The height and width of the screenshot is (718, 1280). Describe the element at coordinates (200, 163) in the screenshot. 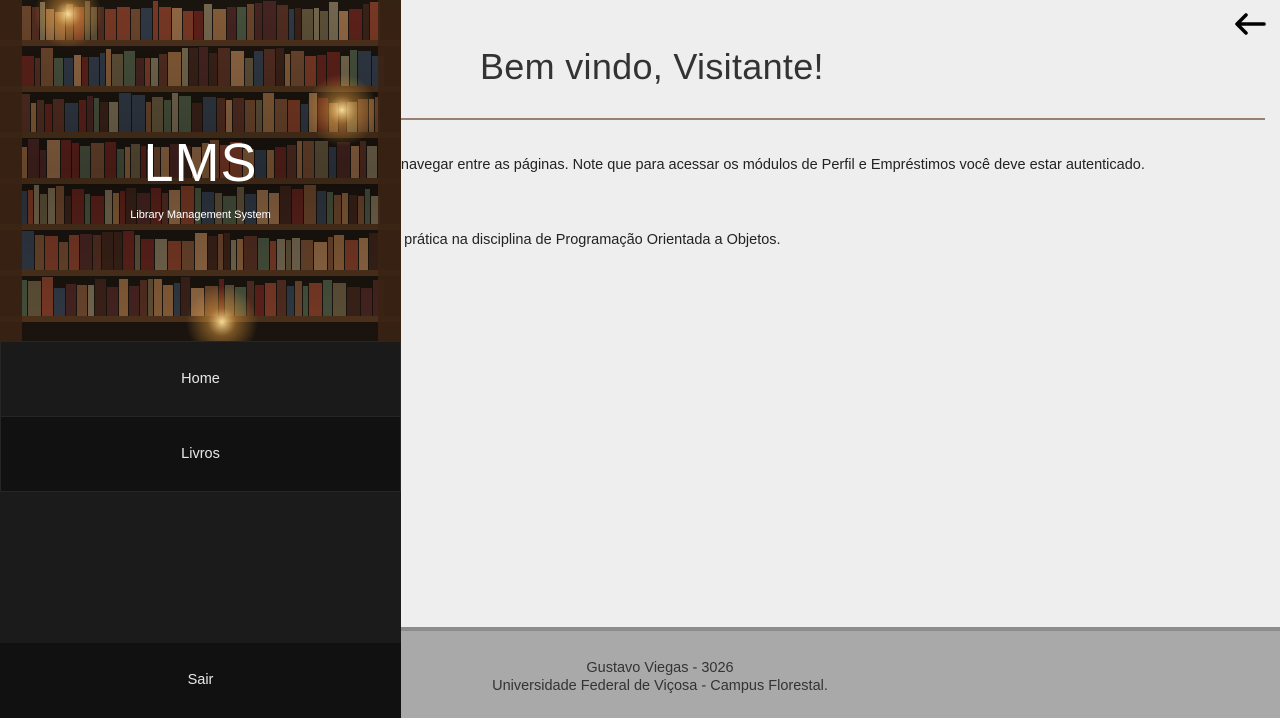

I see `logo-title: LMS` at that location.